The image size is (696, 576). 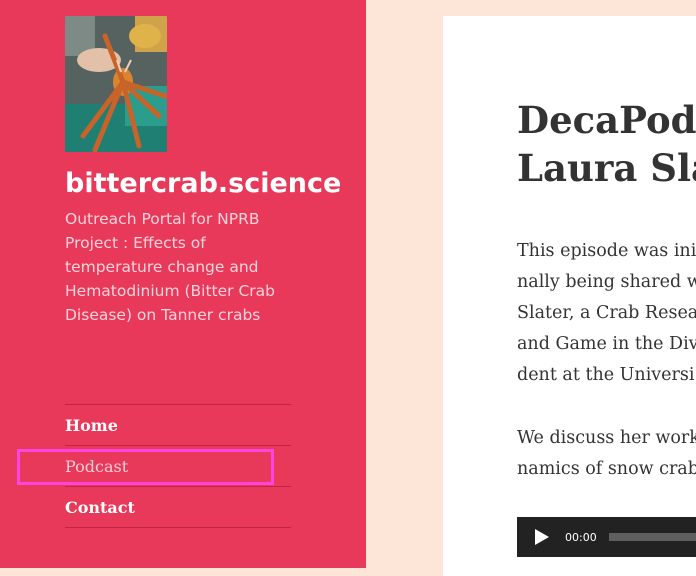 I want to click on nav-item-podcast: Podcast, so click(x=178, y=466).